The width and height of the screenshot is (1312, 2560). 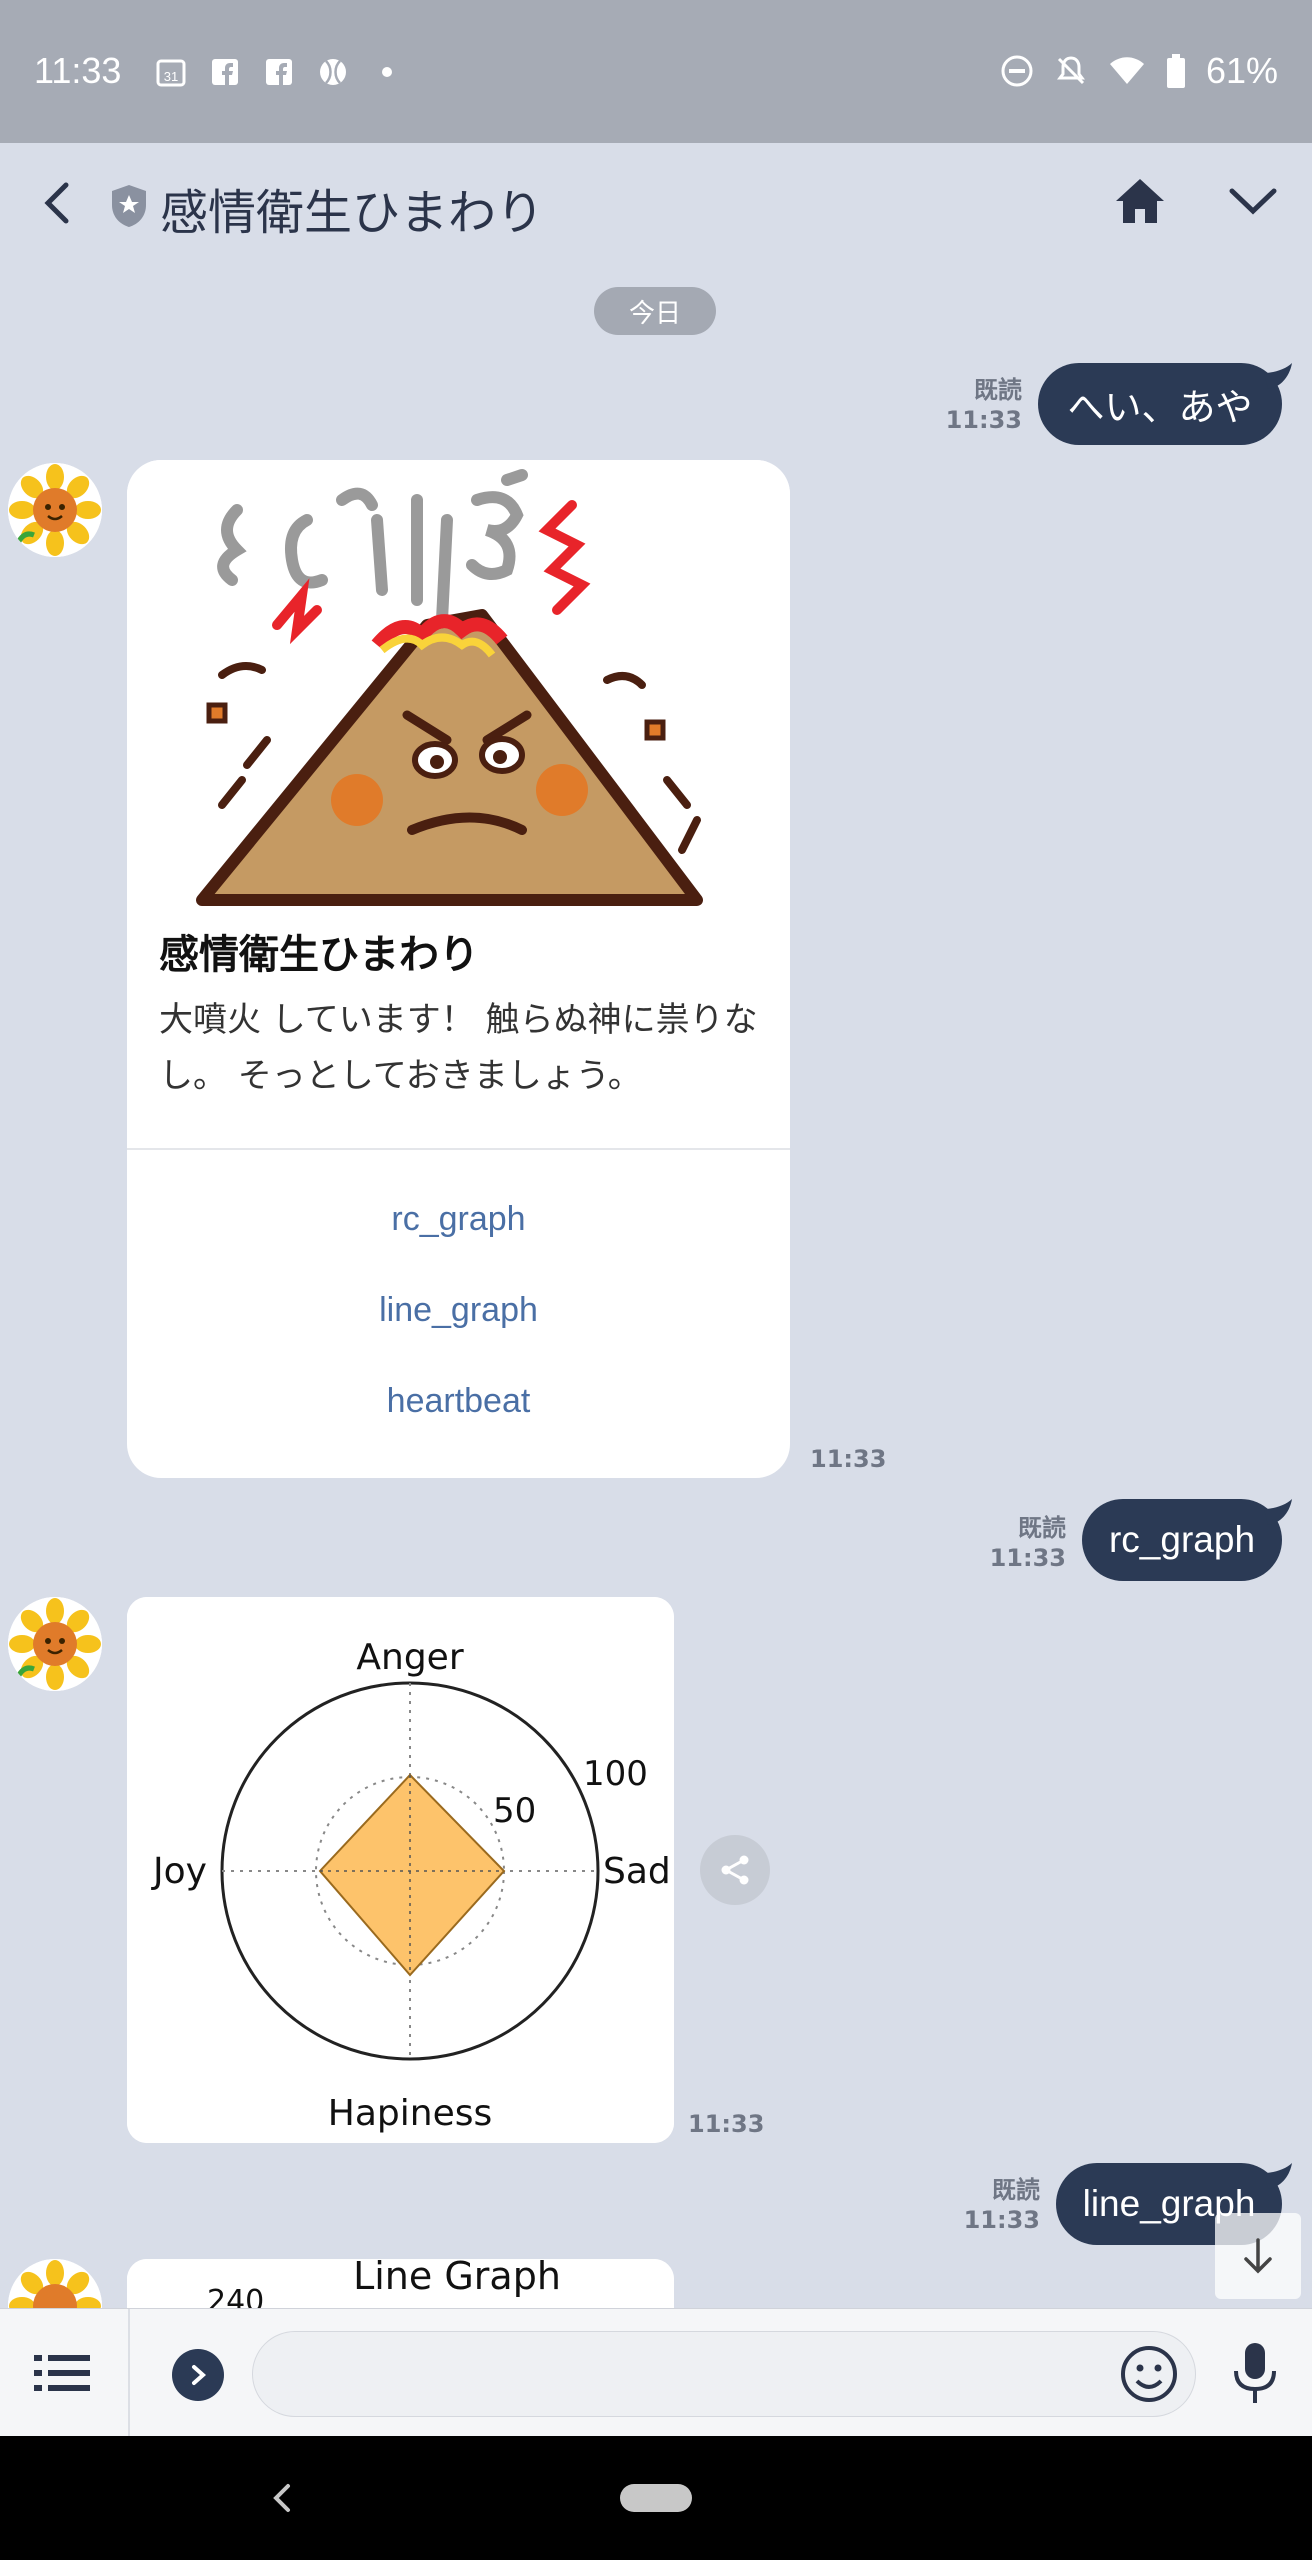 What do you see at coordinates (352, 213) in the screenshot?
I see `chat-title: 感情衛生ひまわり` at bounding box center [352, 213].